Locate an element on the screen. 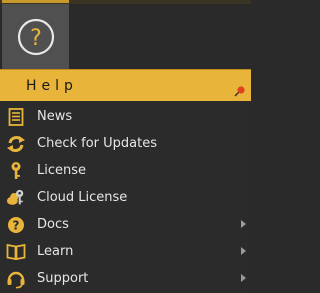  menu-item-docs: ? Docs is located at coordinates (125, 224).